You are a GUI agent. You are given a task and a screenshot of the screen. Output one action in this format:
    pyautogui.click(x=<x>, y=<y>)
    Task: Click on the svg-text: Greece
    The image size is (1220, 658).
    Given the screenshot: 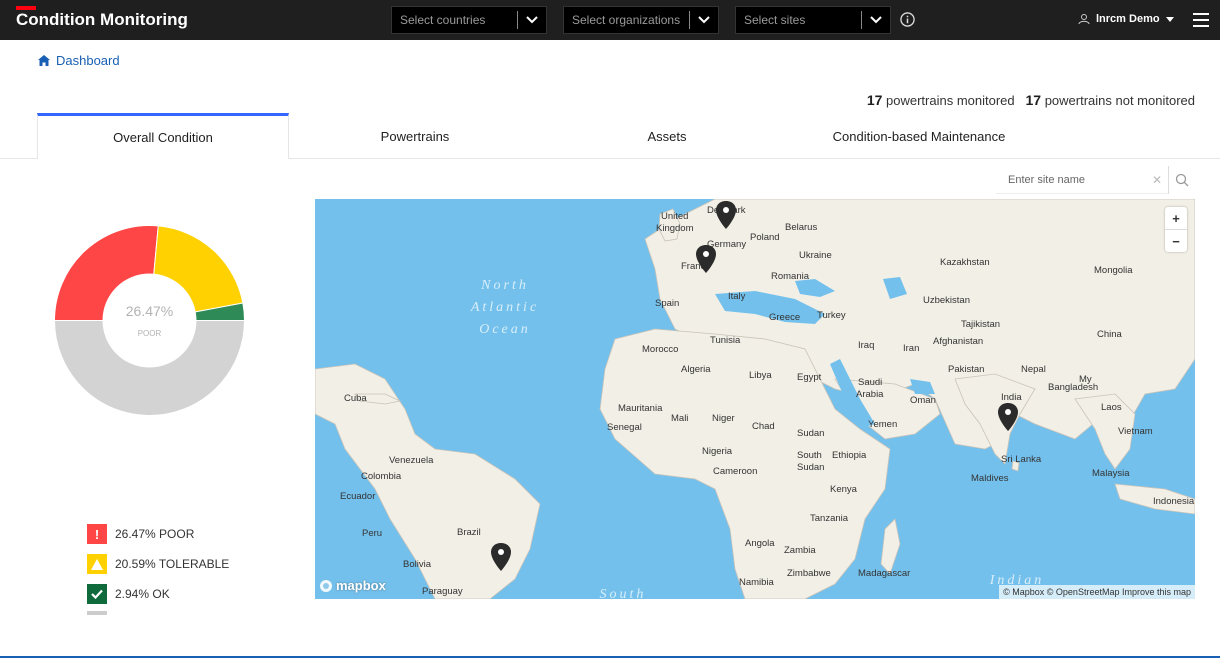 What is the action you would take?
    pyautogui.click(x=784, y=317)
    